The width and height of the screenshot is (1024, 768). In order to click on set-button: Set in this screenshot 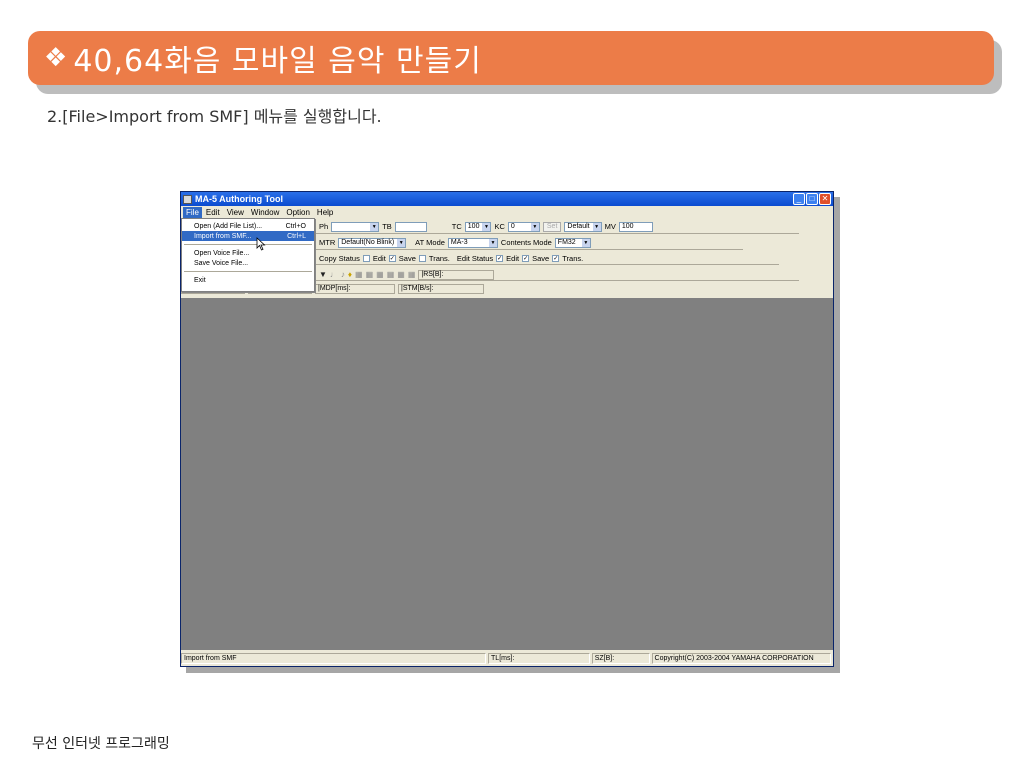, I will do `click(552, 226)`.